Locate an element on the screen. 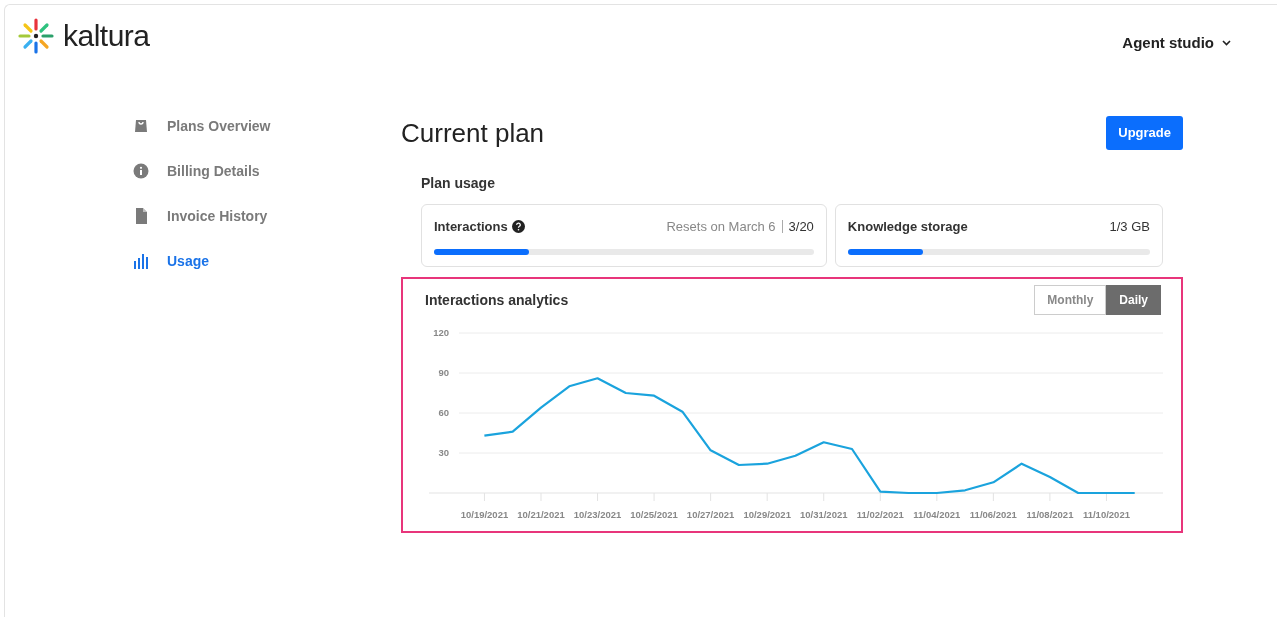  toggle-tab: Daily is located at coordinates (1133, 300).